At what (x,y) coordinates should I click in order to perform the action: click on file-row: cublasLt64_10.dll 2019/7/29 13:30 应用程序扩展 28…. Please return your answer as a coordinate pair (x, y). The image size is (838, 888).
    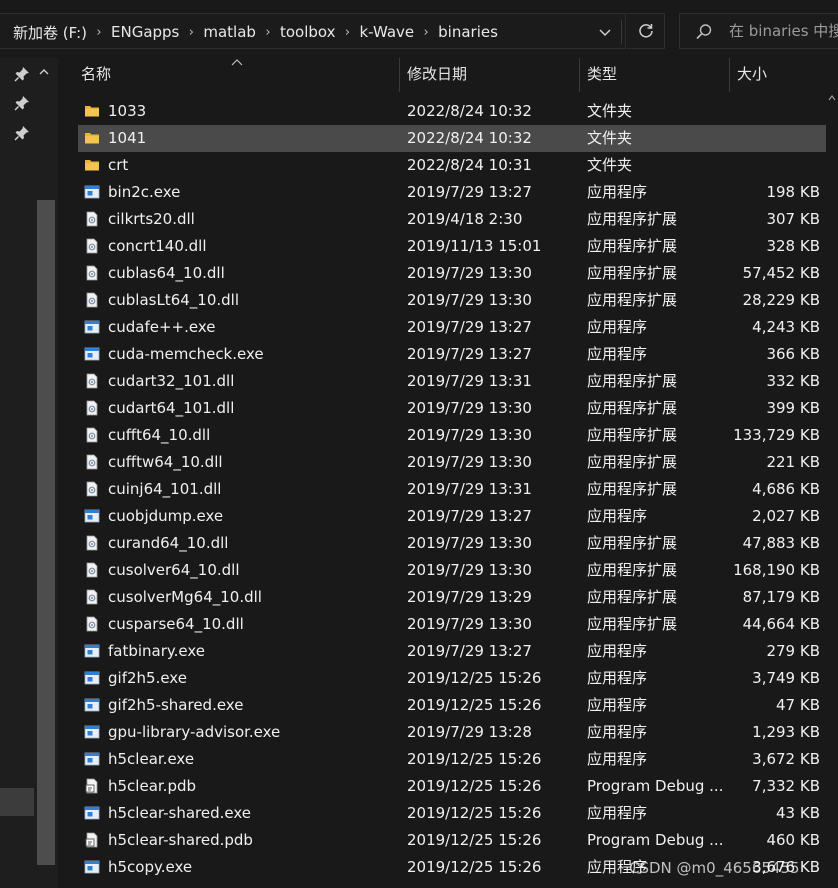
    Looking at the image, I should click on (448, 300).